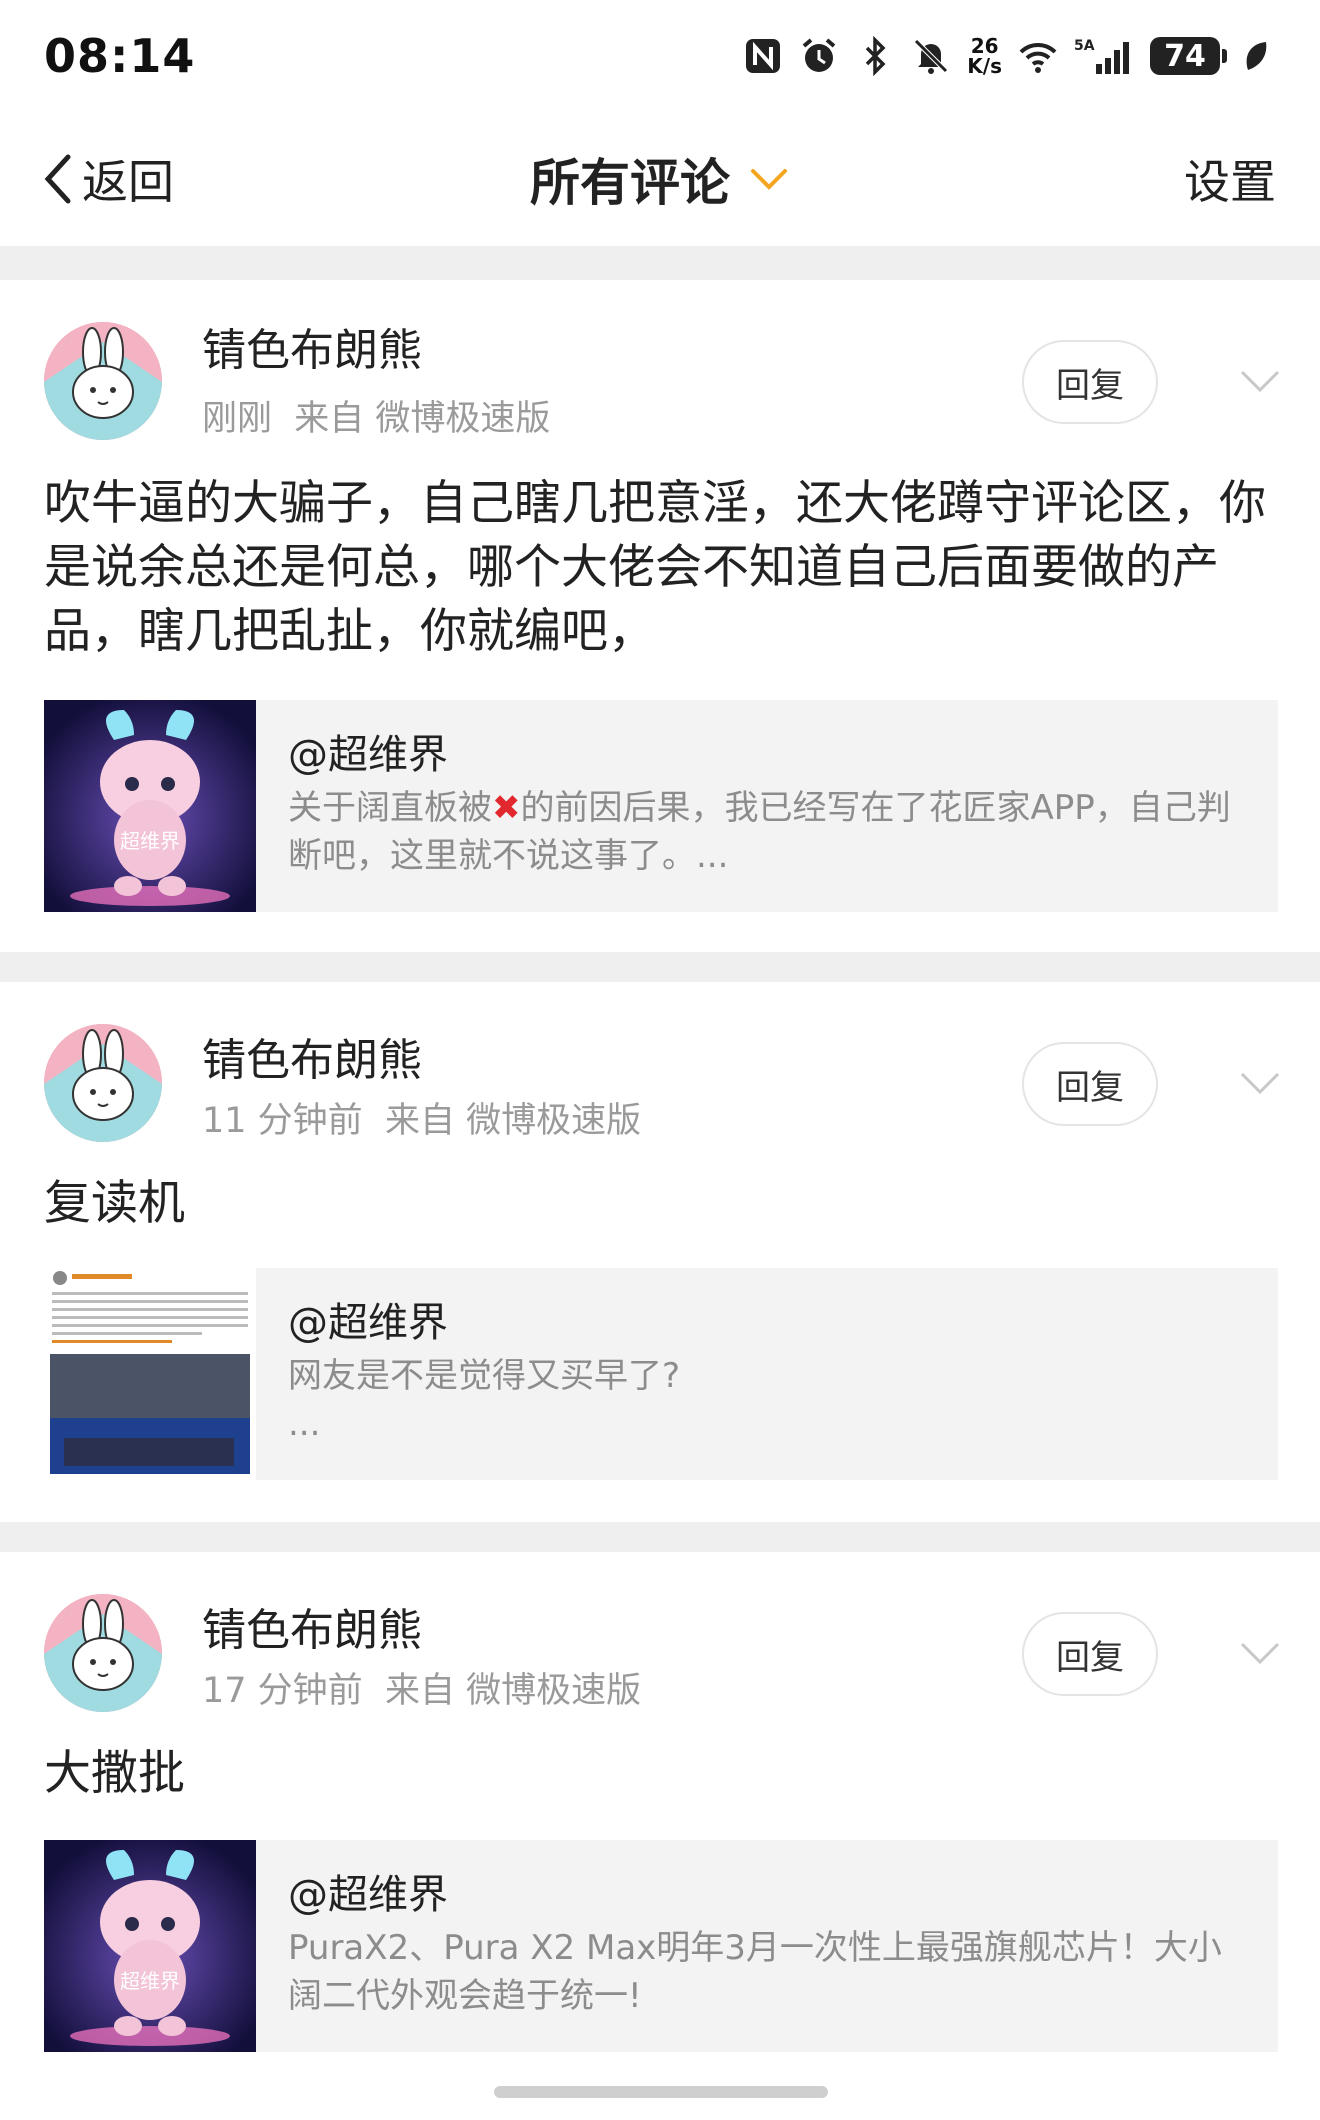  I want to click on comment-meta: 11 分钟前 来自 微博极速版, so click(421, 1117).